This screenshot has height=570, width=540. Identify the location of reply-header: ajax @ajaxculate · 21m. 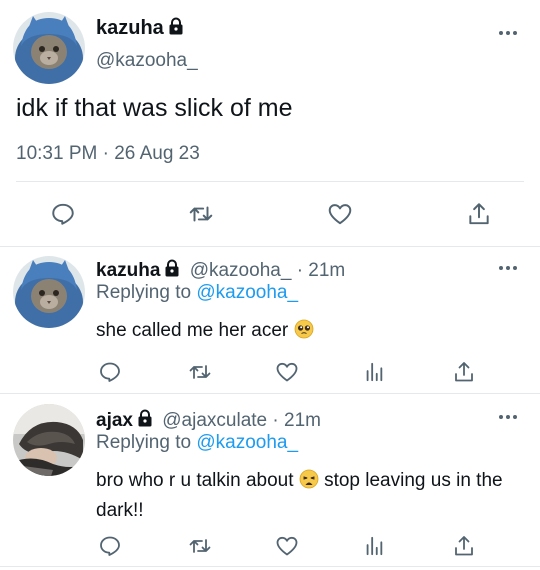
(208, 421).